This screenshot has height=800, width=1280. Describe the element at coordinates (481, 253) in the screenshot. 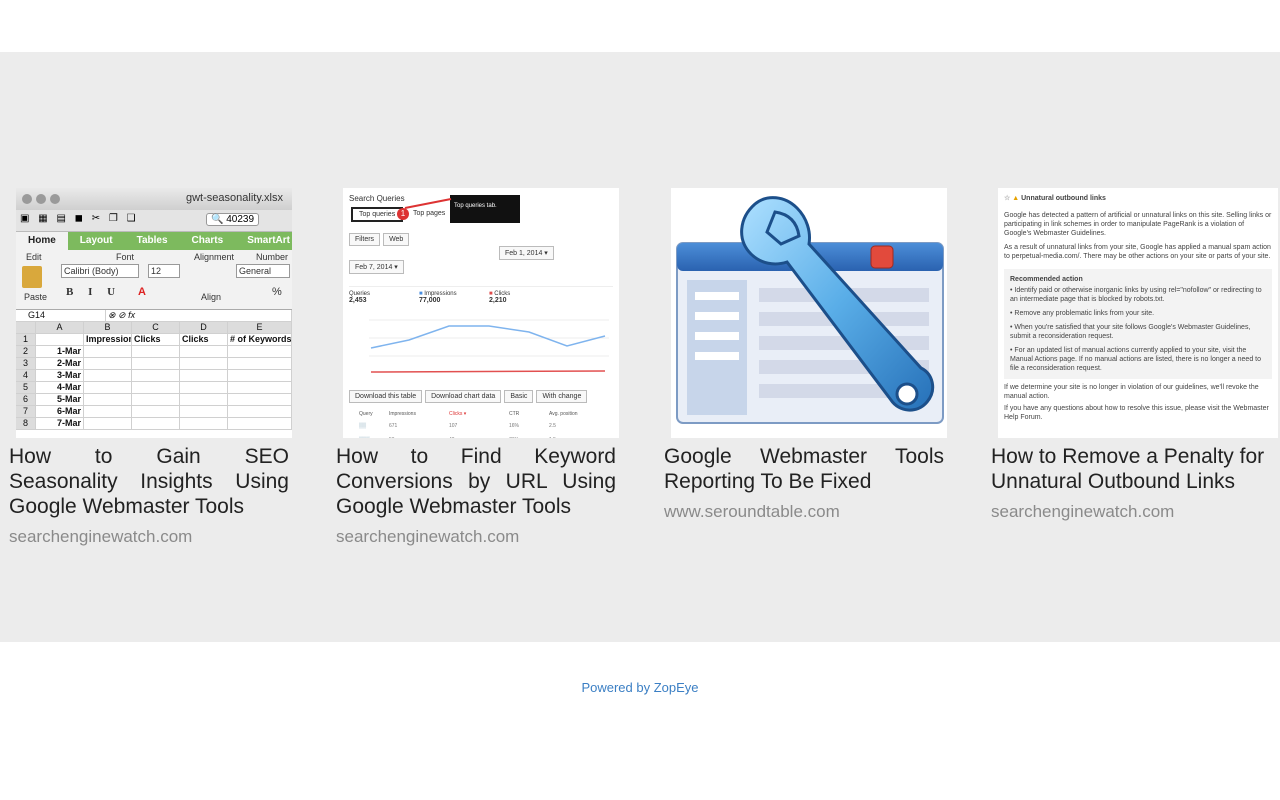

I see `sq-filter-buttons: Filters Web Feb 1, 2014 ▾Feb 7, 2014 ▾` at that location.